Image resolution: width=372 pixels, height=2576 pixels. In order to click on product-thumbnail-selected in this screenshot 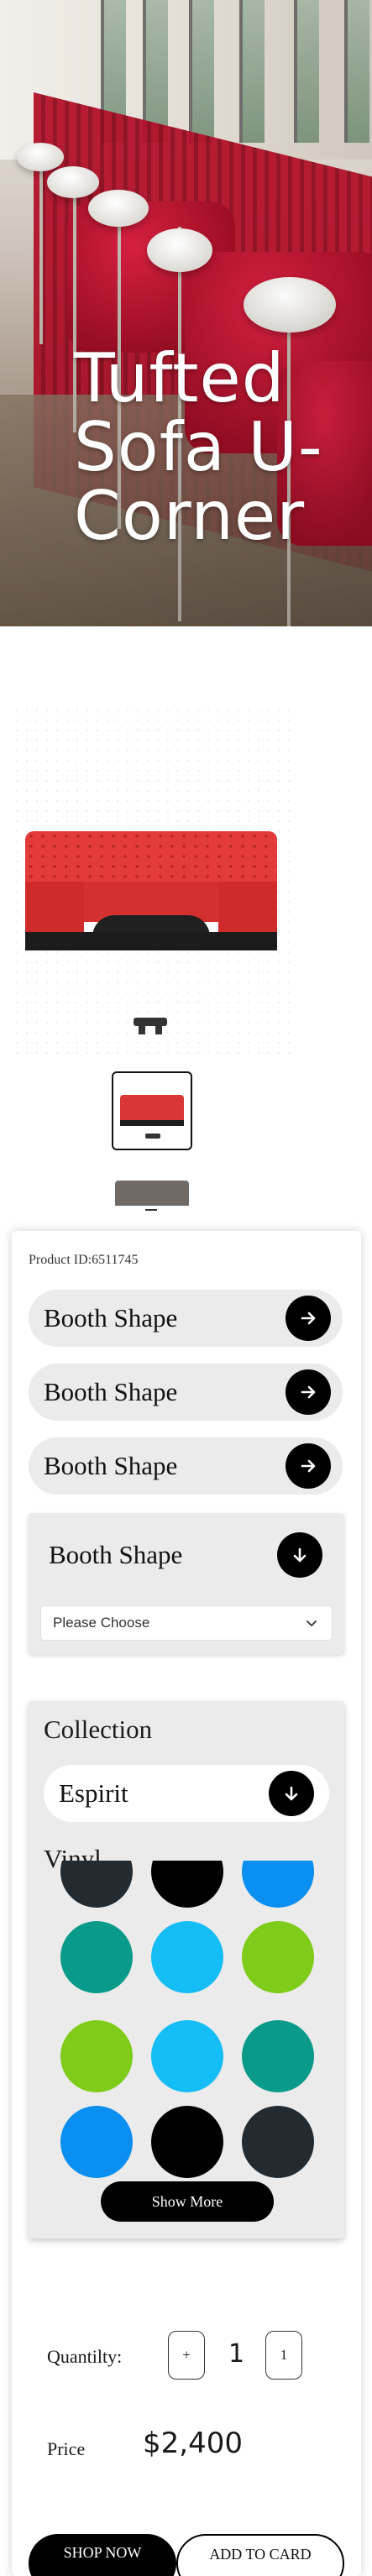, I will do `click(152, 1111)`.